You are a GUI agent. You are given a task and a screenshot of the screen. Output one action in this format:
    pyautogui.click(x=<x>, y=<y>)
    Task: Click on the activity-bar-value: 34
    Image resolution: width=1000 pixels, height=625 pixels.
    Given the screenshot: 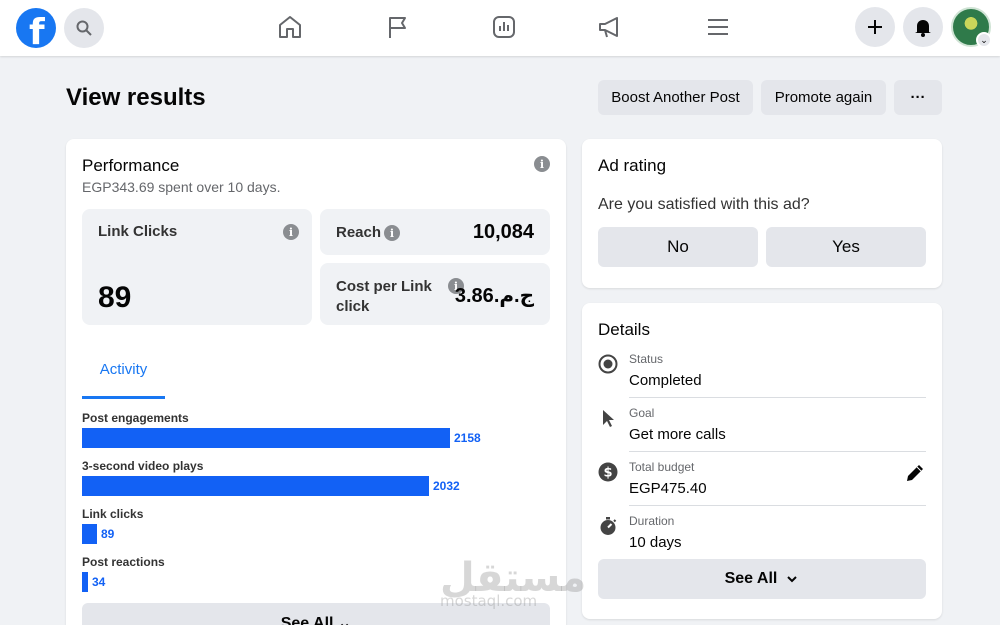 What is the action you would take?
    pyautogui.click(x=99, y=582)
    